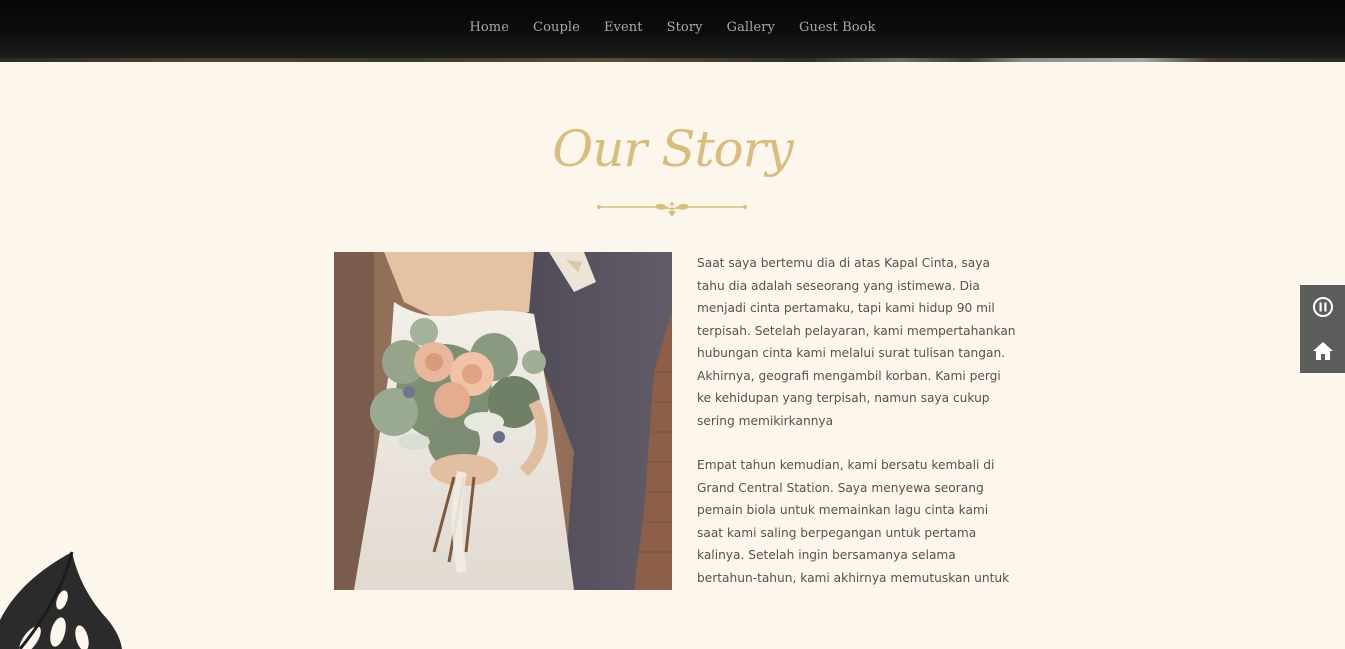 The image size is (1345, 649). I want to click on home-button, so click(1323, 351).